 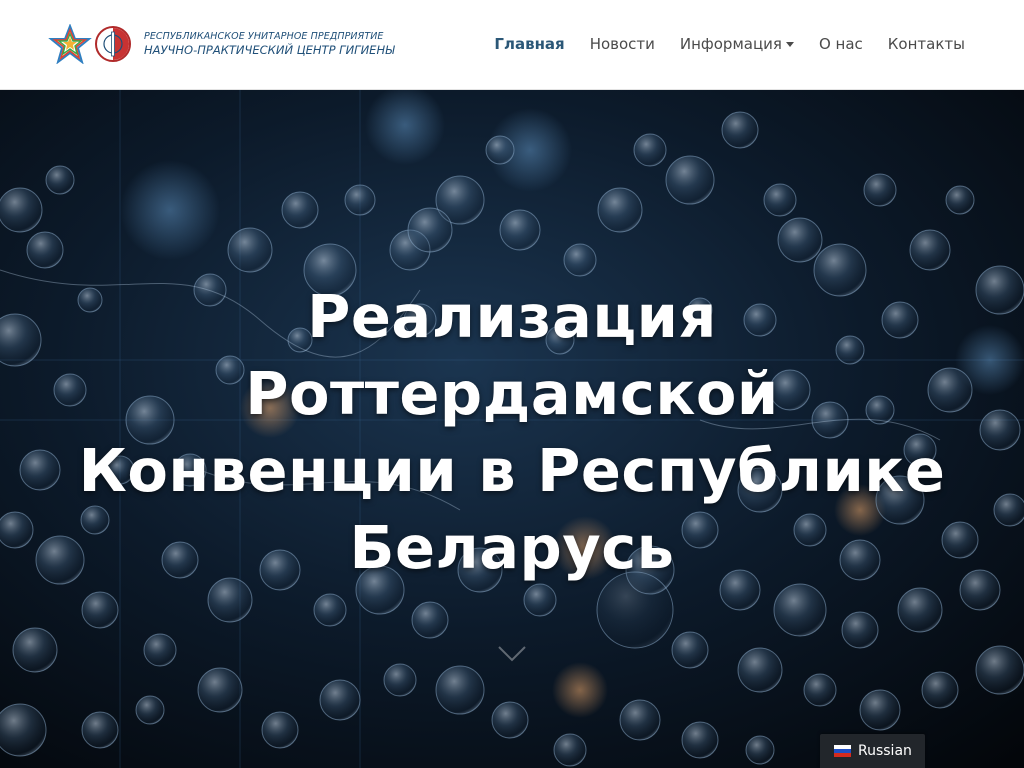 I want to click on nav-item-about: О нас, so click(x=841, y=44).